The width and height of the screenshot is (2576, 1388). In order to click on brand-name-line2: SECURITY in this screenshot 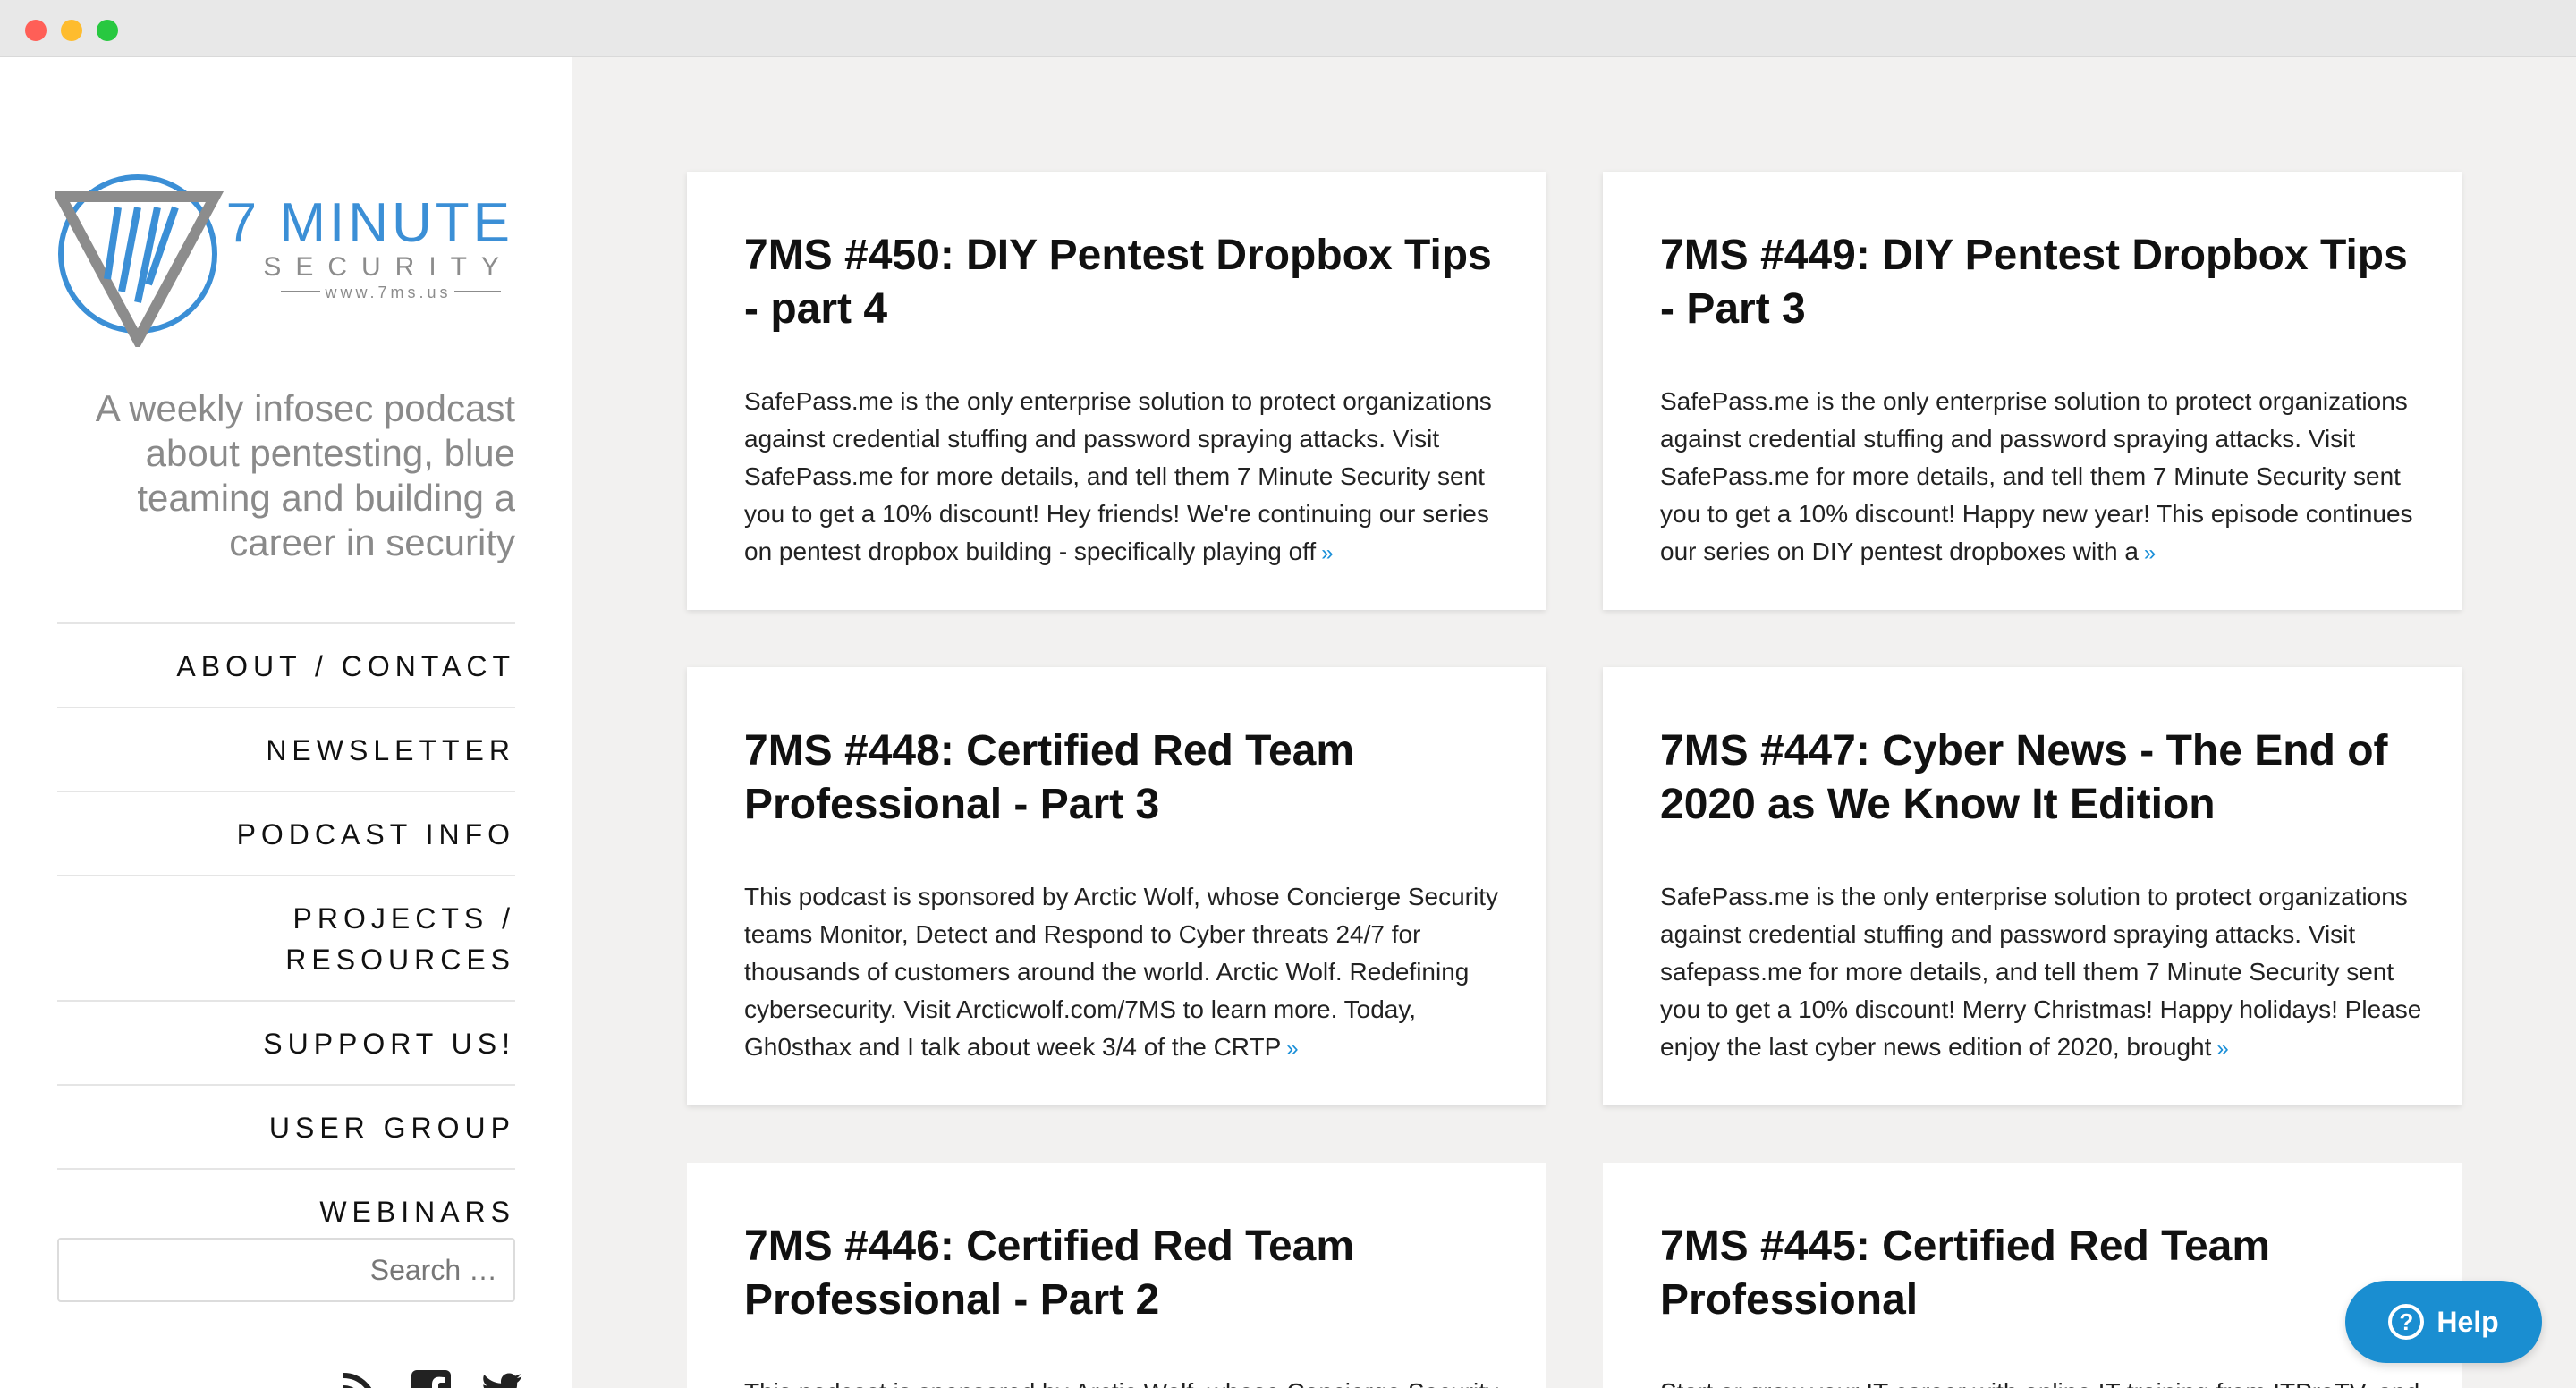, I will do `click(388, 267)`.